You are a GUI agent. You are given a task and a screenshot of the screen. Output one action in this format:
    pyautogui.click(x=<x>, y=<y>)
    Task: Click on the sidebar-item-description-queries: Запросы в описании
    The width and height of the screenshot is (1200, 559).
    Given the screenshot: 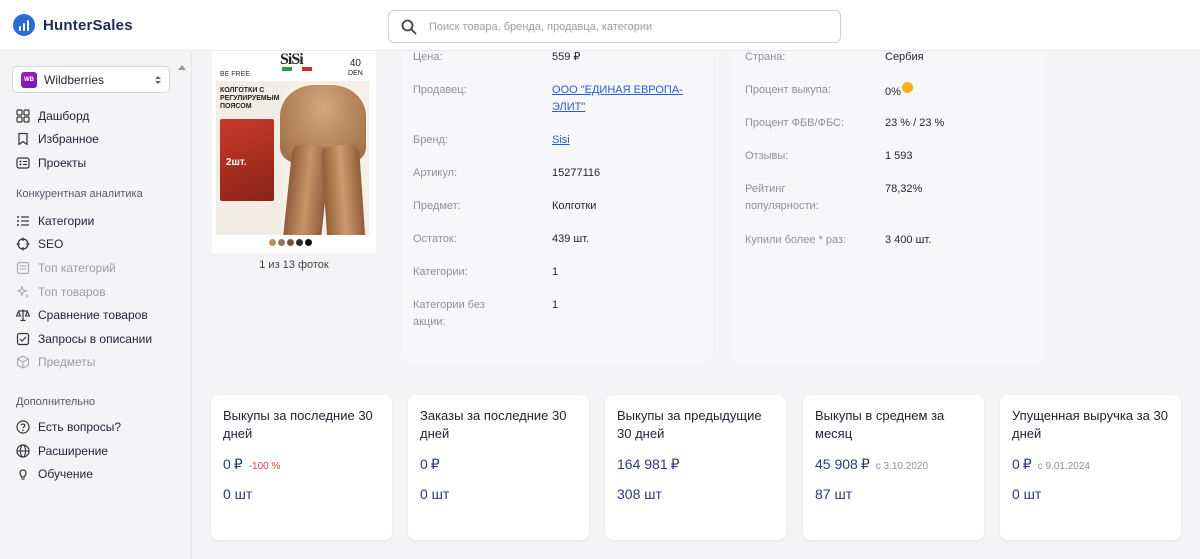 What is the action you would take?
    pyautogui.click(x=84, y=339)
    